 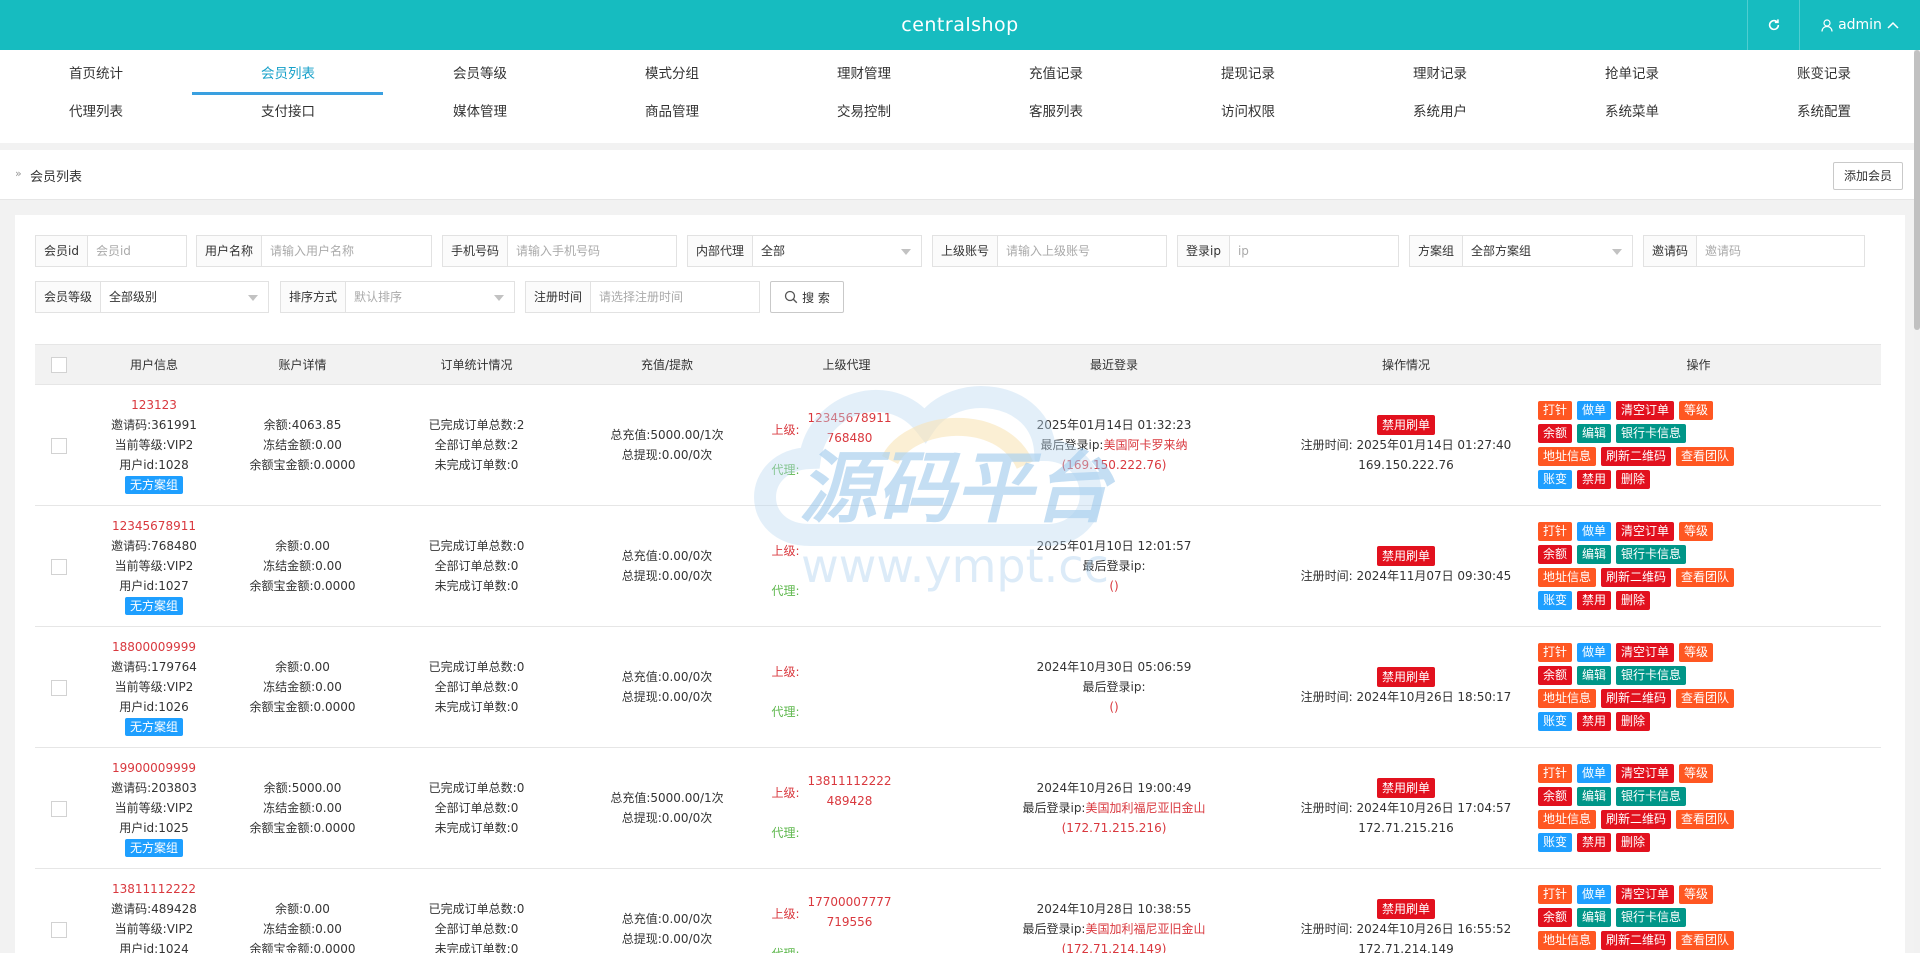 I want to click on nav-item: 充值记录, so click(x=1056, y=74).